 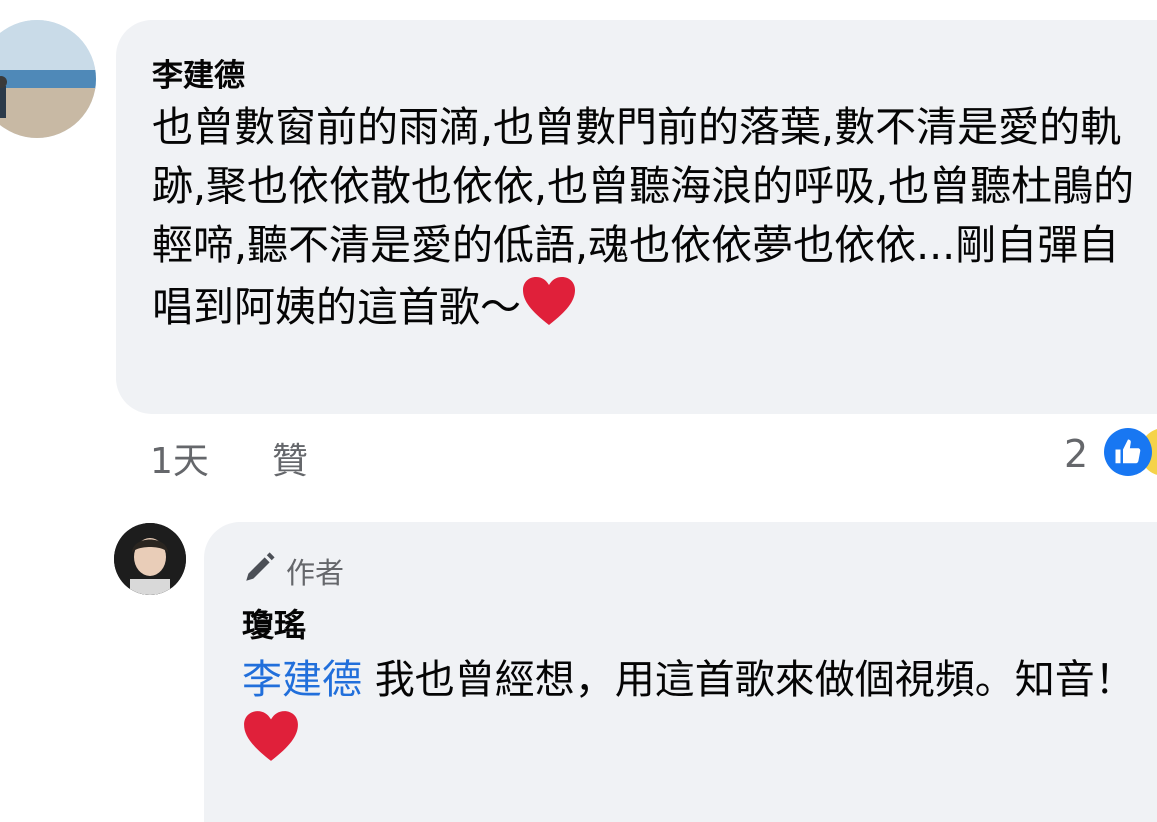 What do you see at coordinates (198, 72) in the screenshot?
I see `comment-author-name: 李建德` at bounding box center [198, 72].